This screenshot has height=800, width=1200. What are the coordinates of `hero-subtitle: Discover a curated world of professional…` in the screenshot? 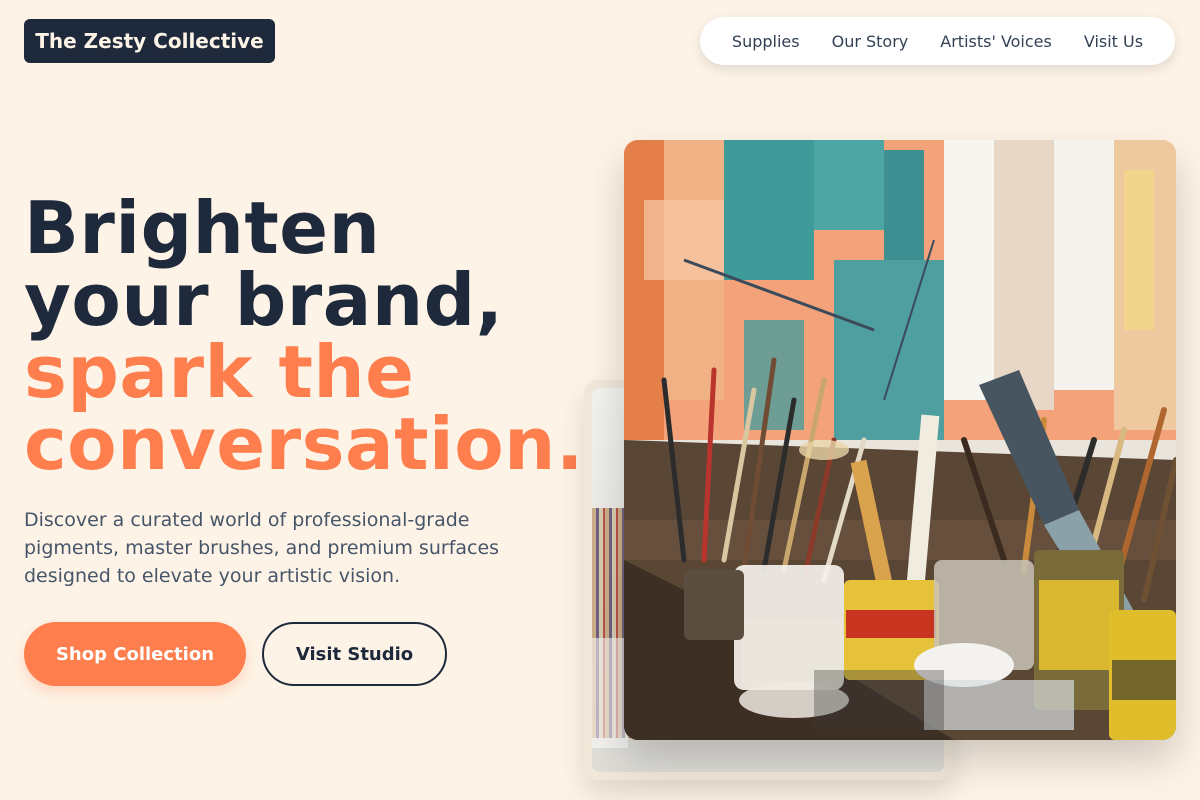 It's located at (262, 548).